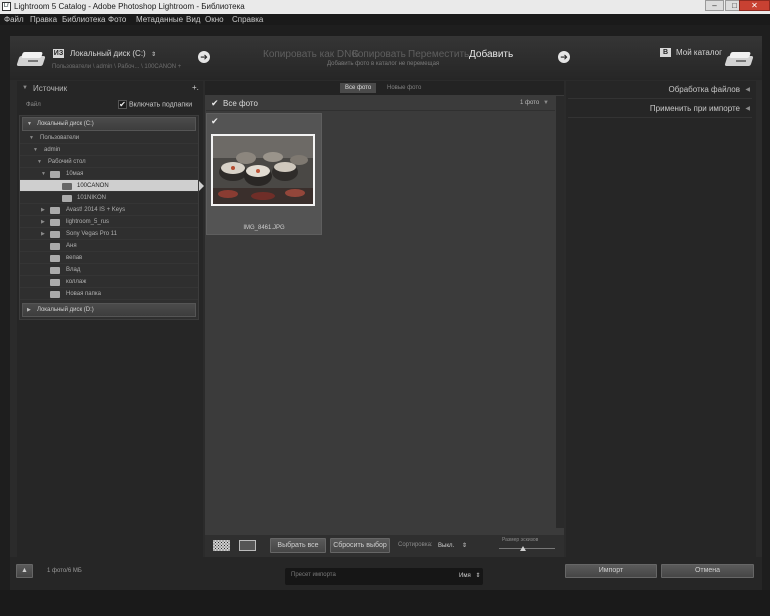 This screenshot has height=616, width=770. Describe the element at coordinates (478, 576) in the screenshot. I see `preset-dropdown-icon: ⇕` at that location.